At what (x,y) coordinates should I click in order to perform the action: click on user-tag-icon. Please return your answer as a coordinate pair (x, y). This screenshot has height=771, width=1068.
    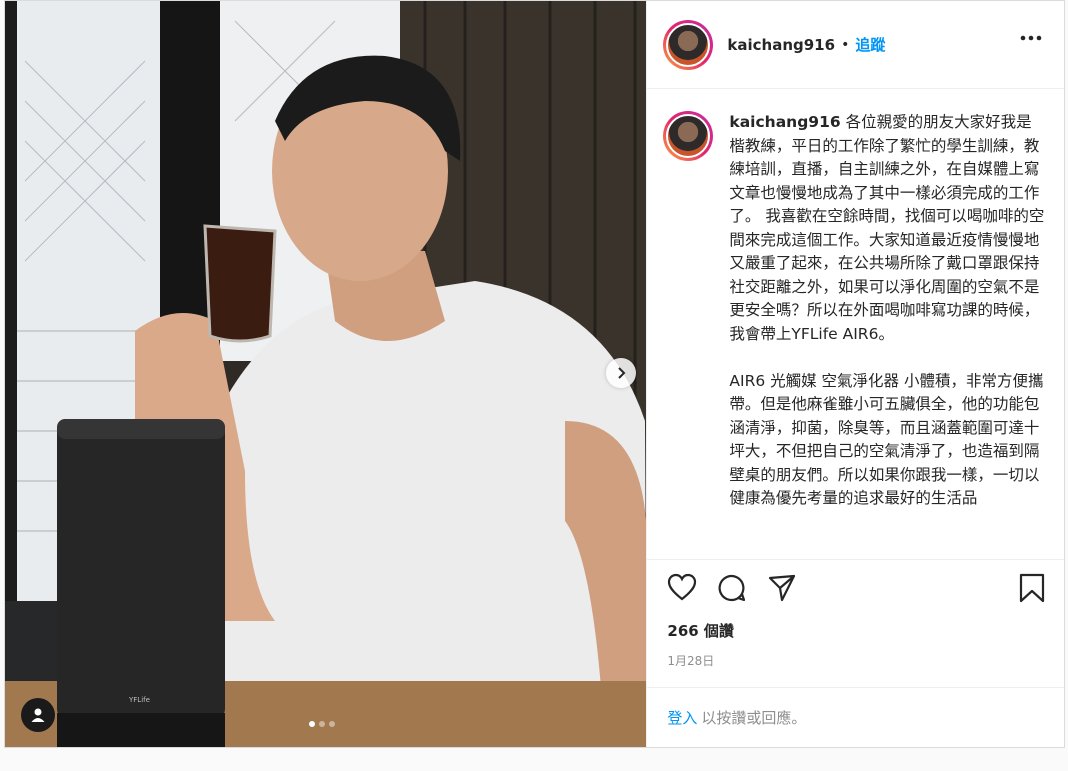
    Looking at the image, I should click on (38, 715).